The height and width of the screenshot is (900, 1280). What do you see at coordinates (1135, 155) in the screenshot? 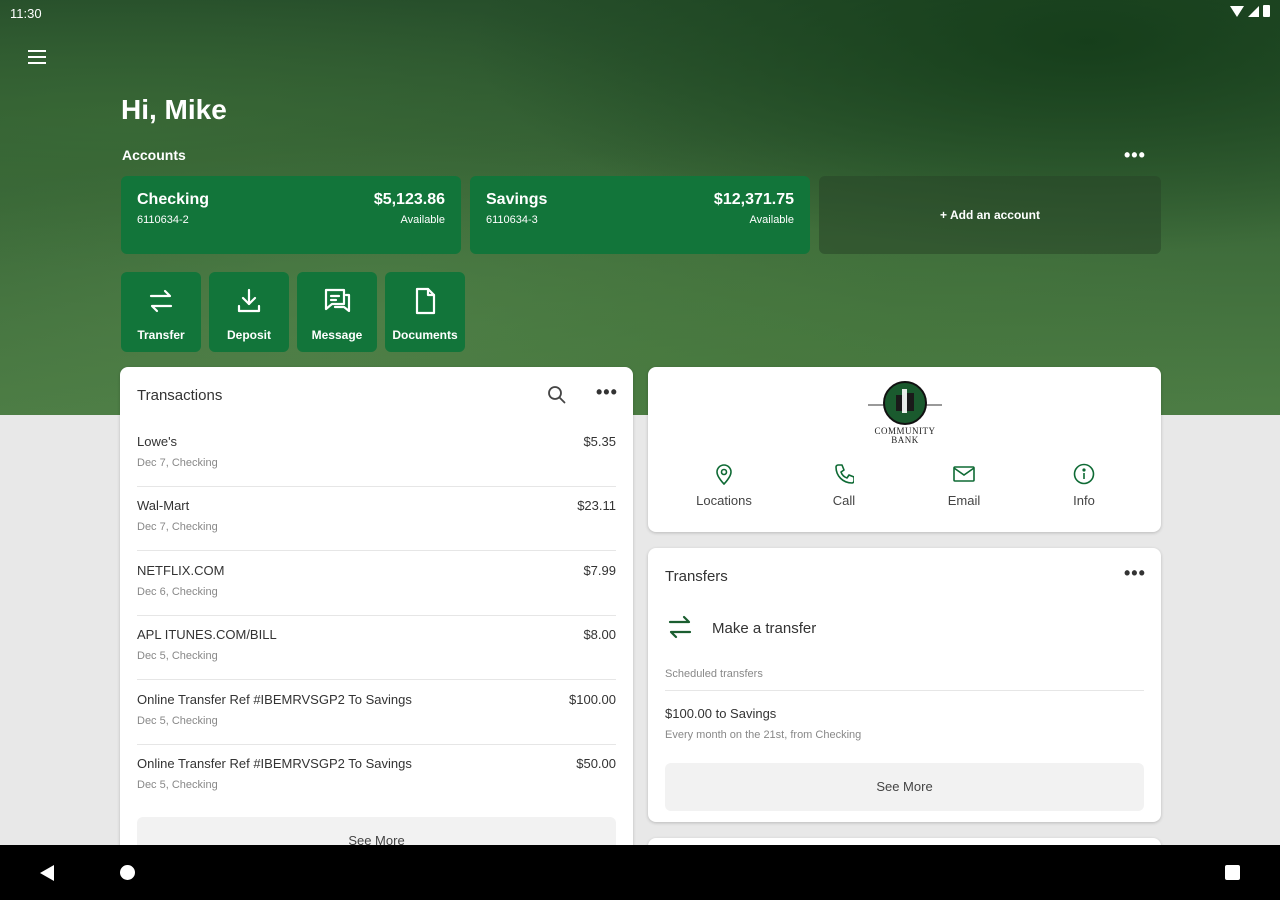
I see `accounts-more-button: •••` at bounding box center [1135, 155].